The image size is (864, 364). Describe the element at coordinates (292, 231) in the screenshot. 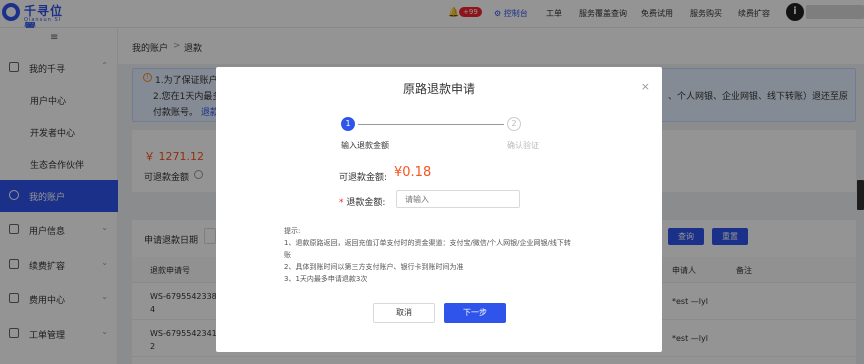

I see `tips-title: 提示:` at that location.